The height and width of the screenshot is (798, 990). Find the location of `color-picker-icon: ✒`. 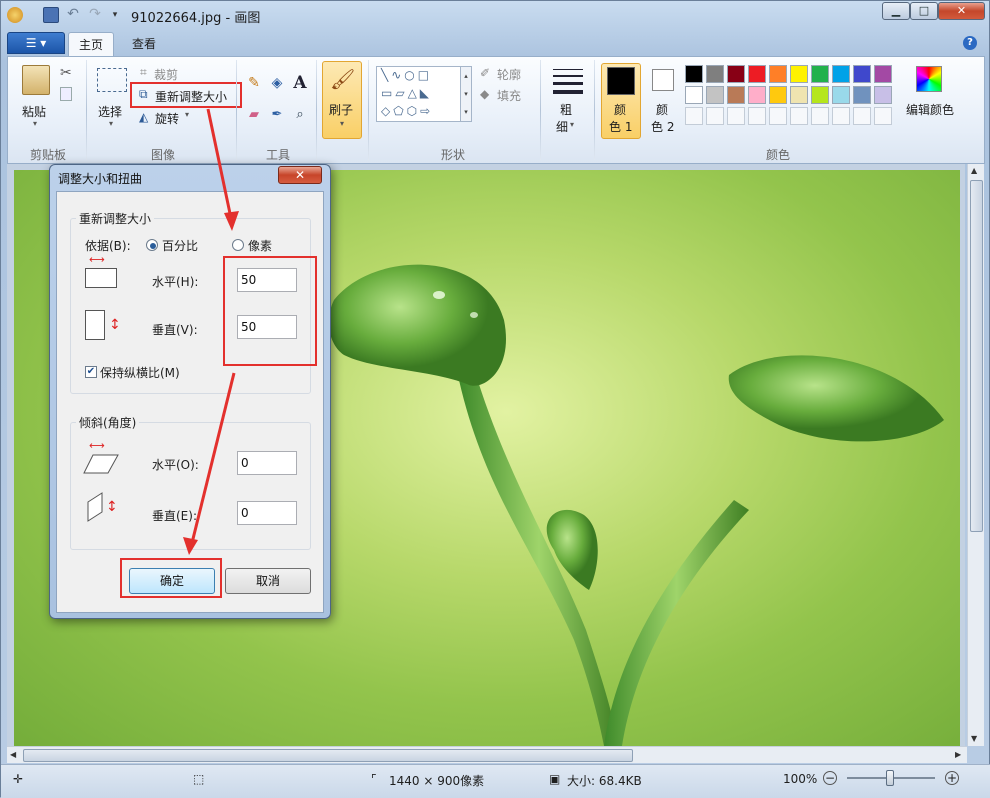

color-picker-icon: ✒ is located at coordinates (277, 116).